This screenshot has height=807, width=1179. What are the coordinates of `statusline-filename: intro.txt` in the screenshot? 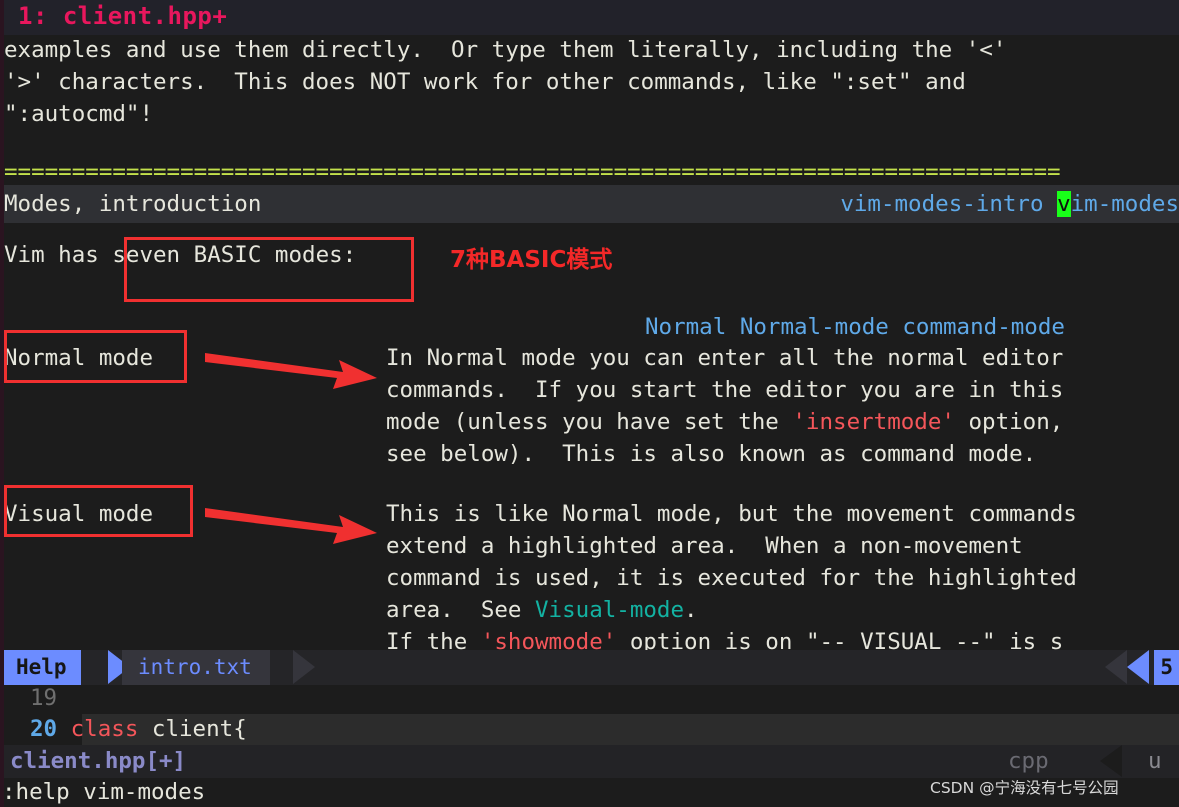 It's located at (196, 667).